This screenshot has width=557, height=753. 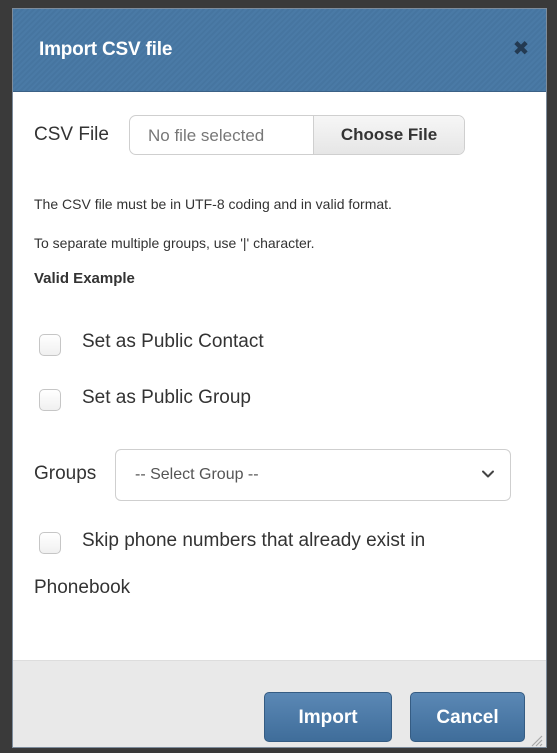 I want to click on group-select-value: -- Select Group --, so click(x=197, y=474).